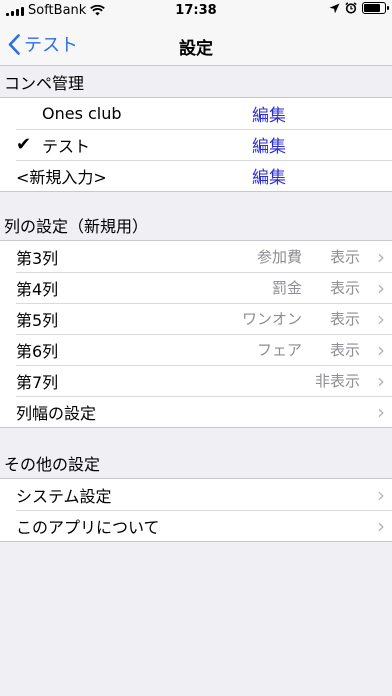  I want to click on row-label: 第7列, so click(37, 382).